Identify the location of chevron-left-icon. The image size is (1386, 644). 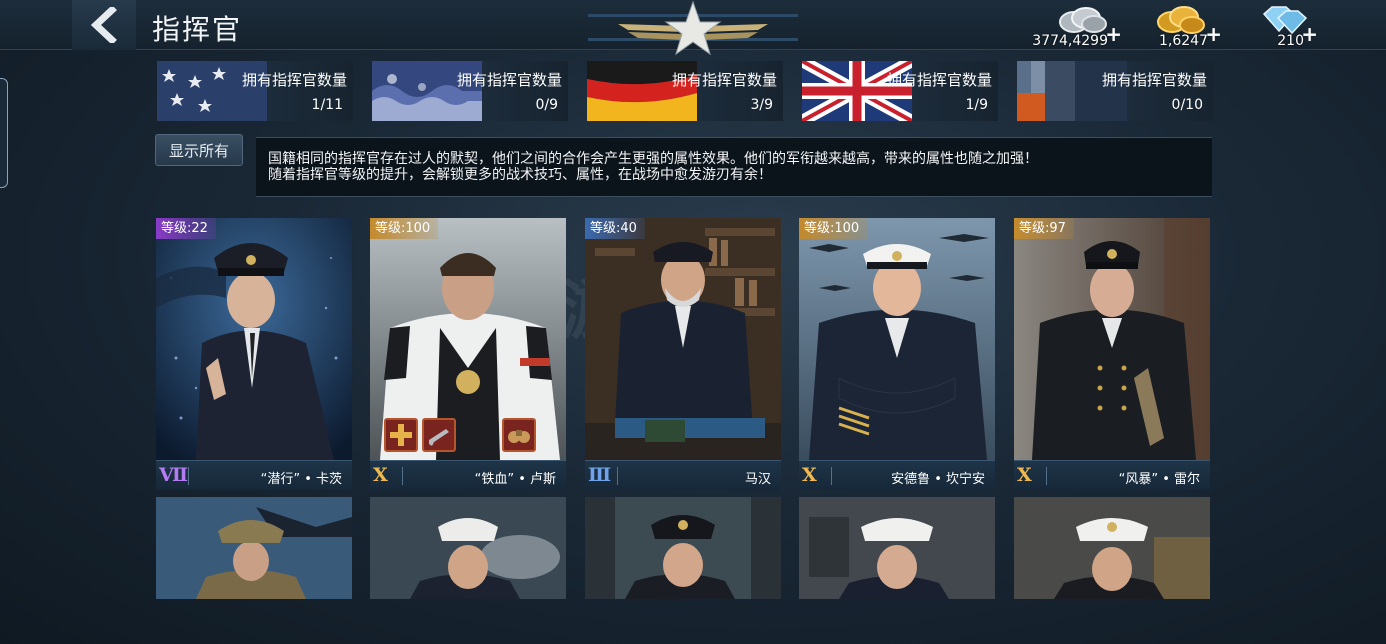
(103, 25).